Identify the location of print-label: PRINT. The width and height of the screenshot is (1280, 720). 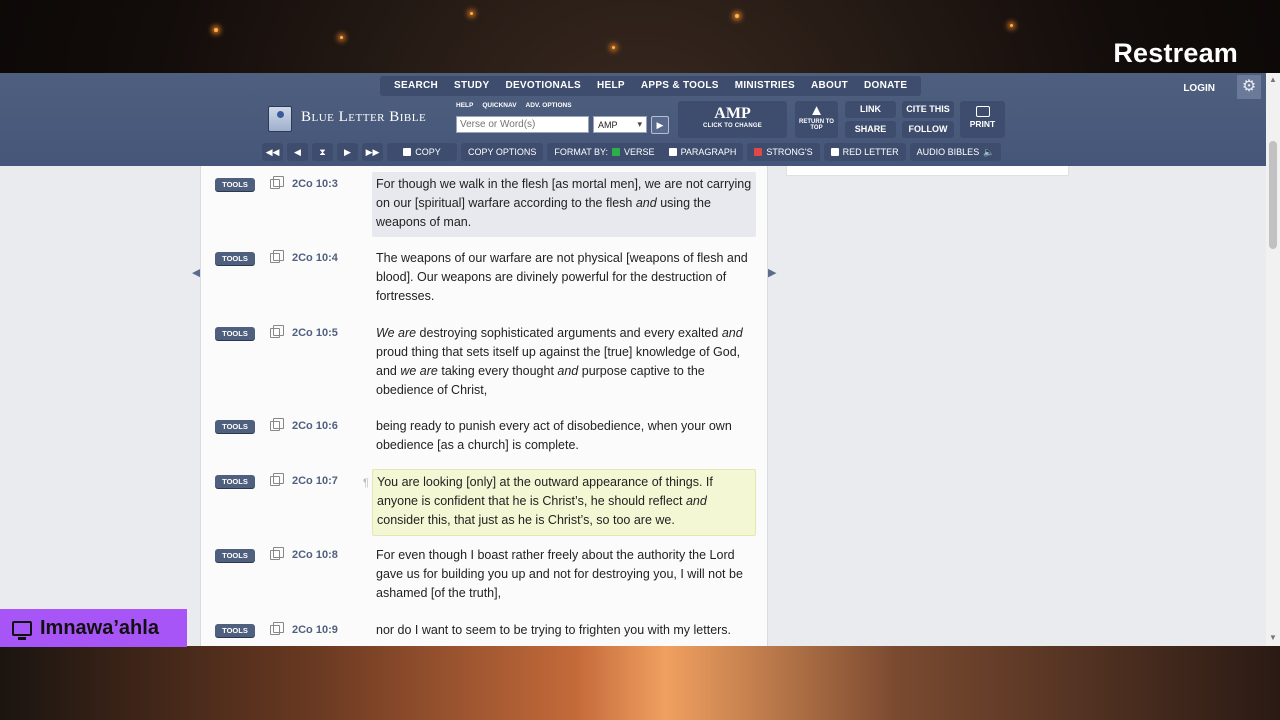
(982, 124).